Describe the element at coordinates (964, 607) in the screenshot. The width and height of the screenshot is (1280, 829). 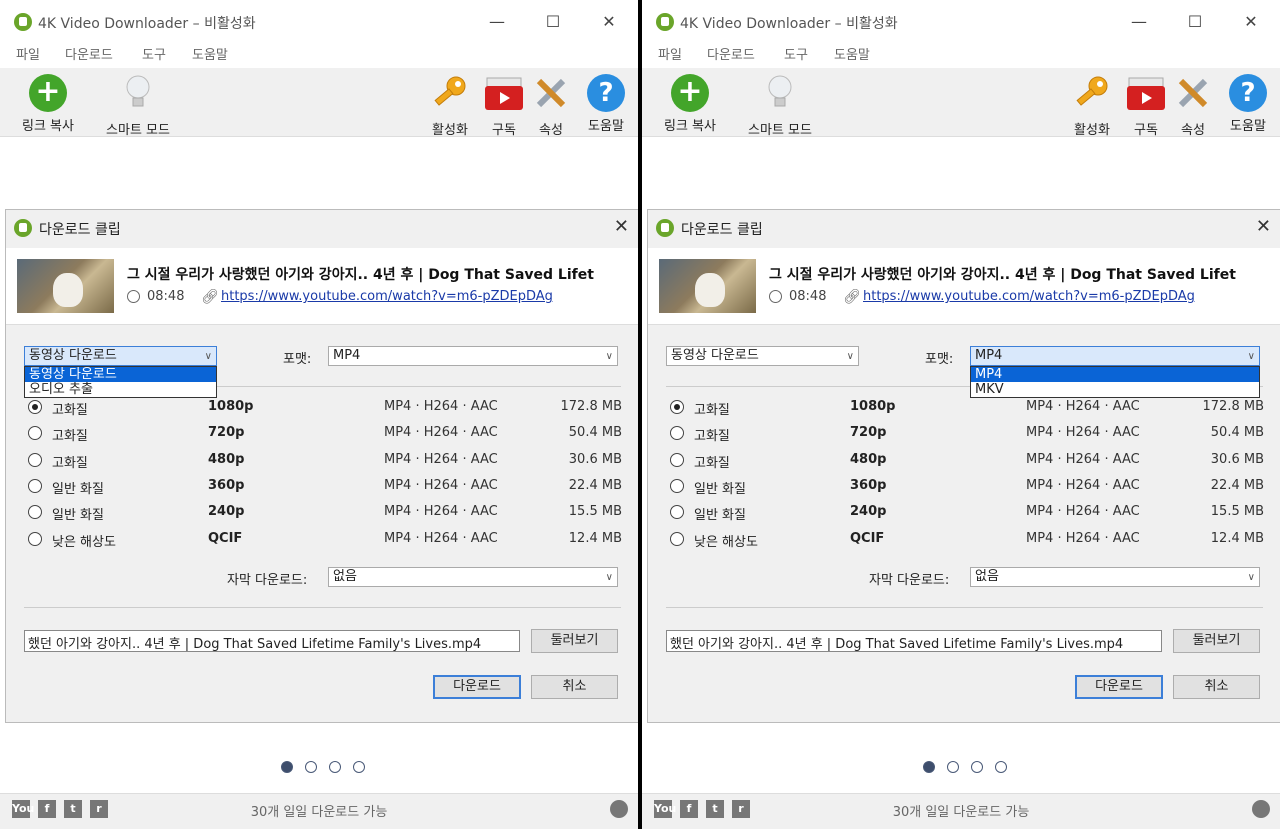
I see `divider` at that location.